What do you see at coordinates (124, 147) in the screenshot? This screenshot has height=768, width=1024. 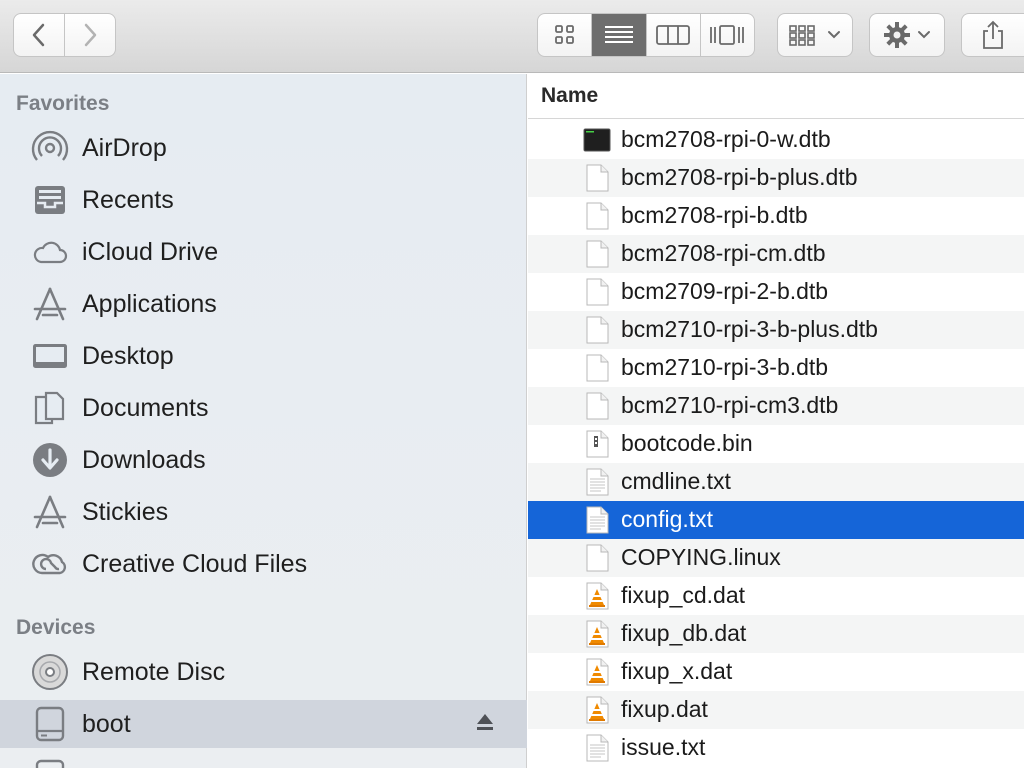 I see `sidebar-item-label: AirDrop` at bounding box center [124, 147].